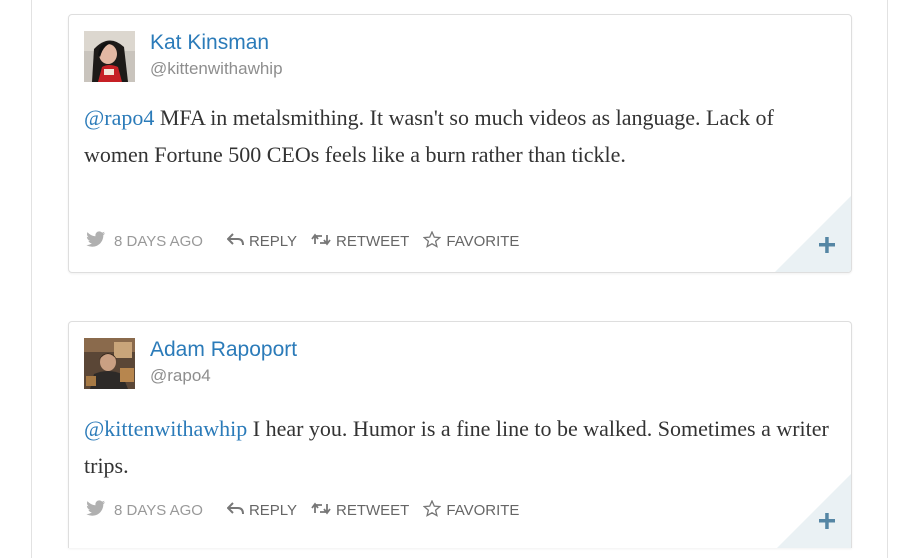 Image resolution: width=897 pixels, height=558 pixels. What do you see at coordinates (209, 43) in the screenshot?
I see `display-name: Kat Kinsman` at bounding box center [209, 43].